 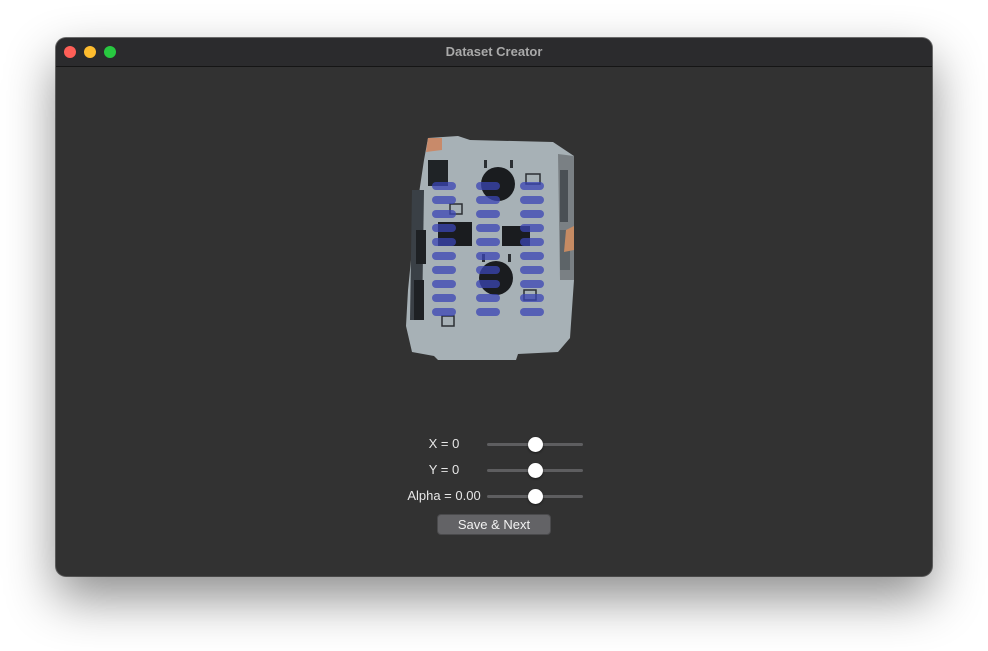 What do you see at coordinates (444, 469) in the screenshot?
I see `y-label: Y = 0` at bounding box center [444, 469].